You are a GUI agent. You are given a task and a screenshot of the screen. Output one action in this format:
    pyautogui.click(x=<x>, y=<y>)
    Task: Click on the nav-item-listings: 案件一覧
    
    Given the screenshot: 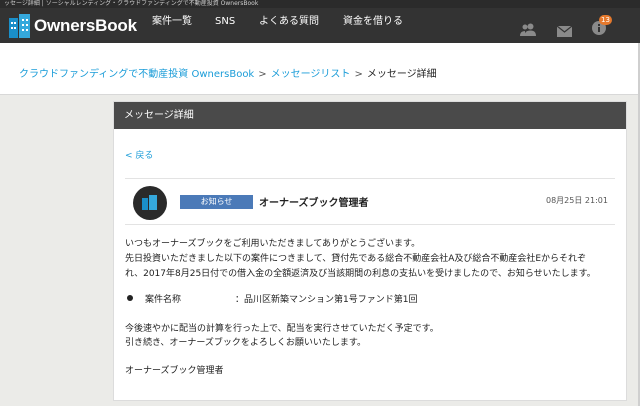 What is the action you would take?
    pyautogui.click(x=172, y=25)
    